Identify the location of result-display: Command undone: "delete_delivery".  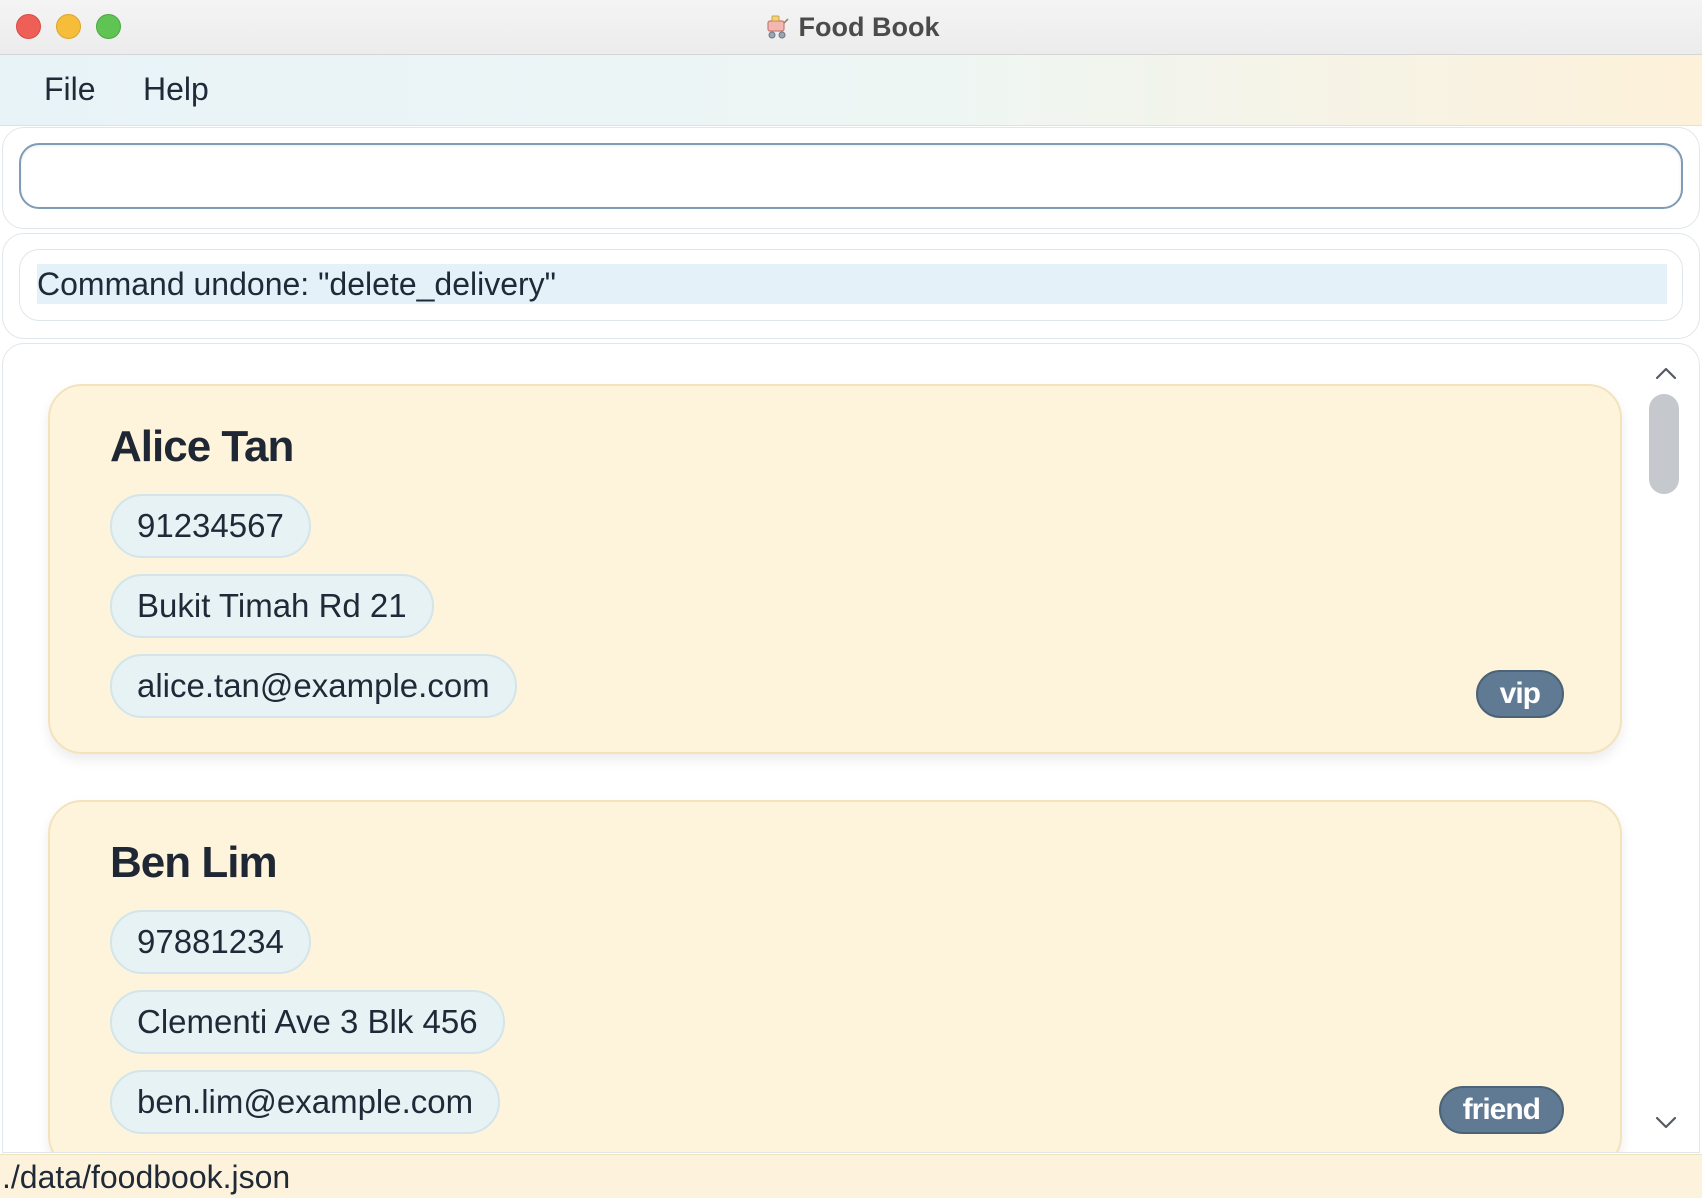
(851, 285).